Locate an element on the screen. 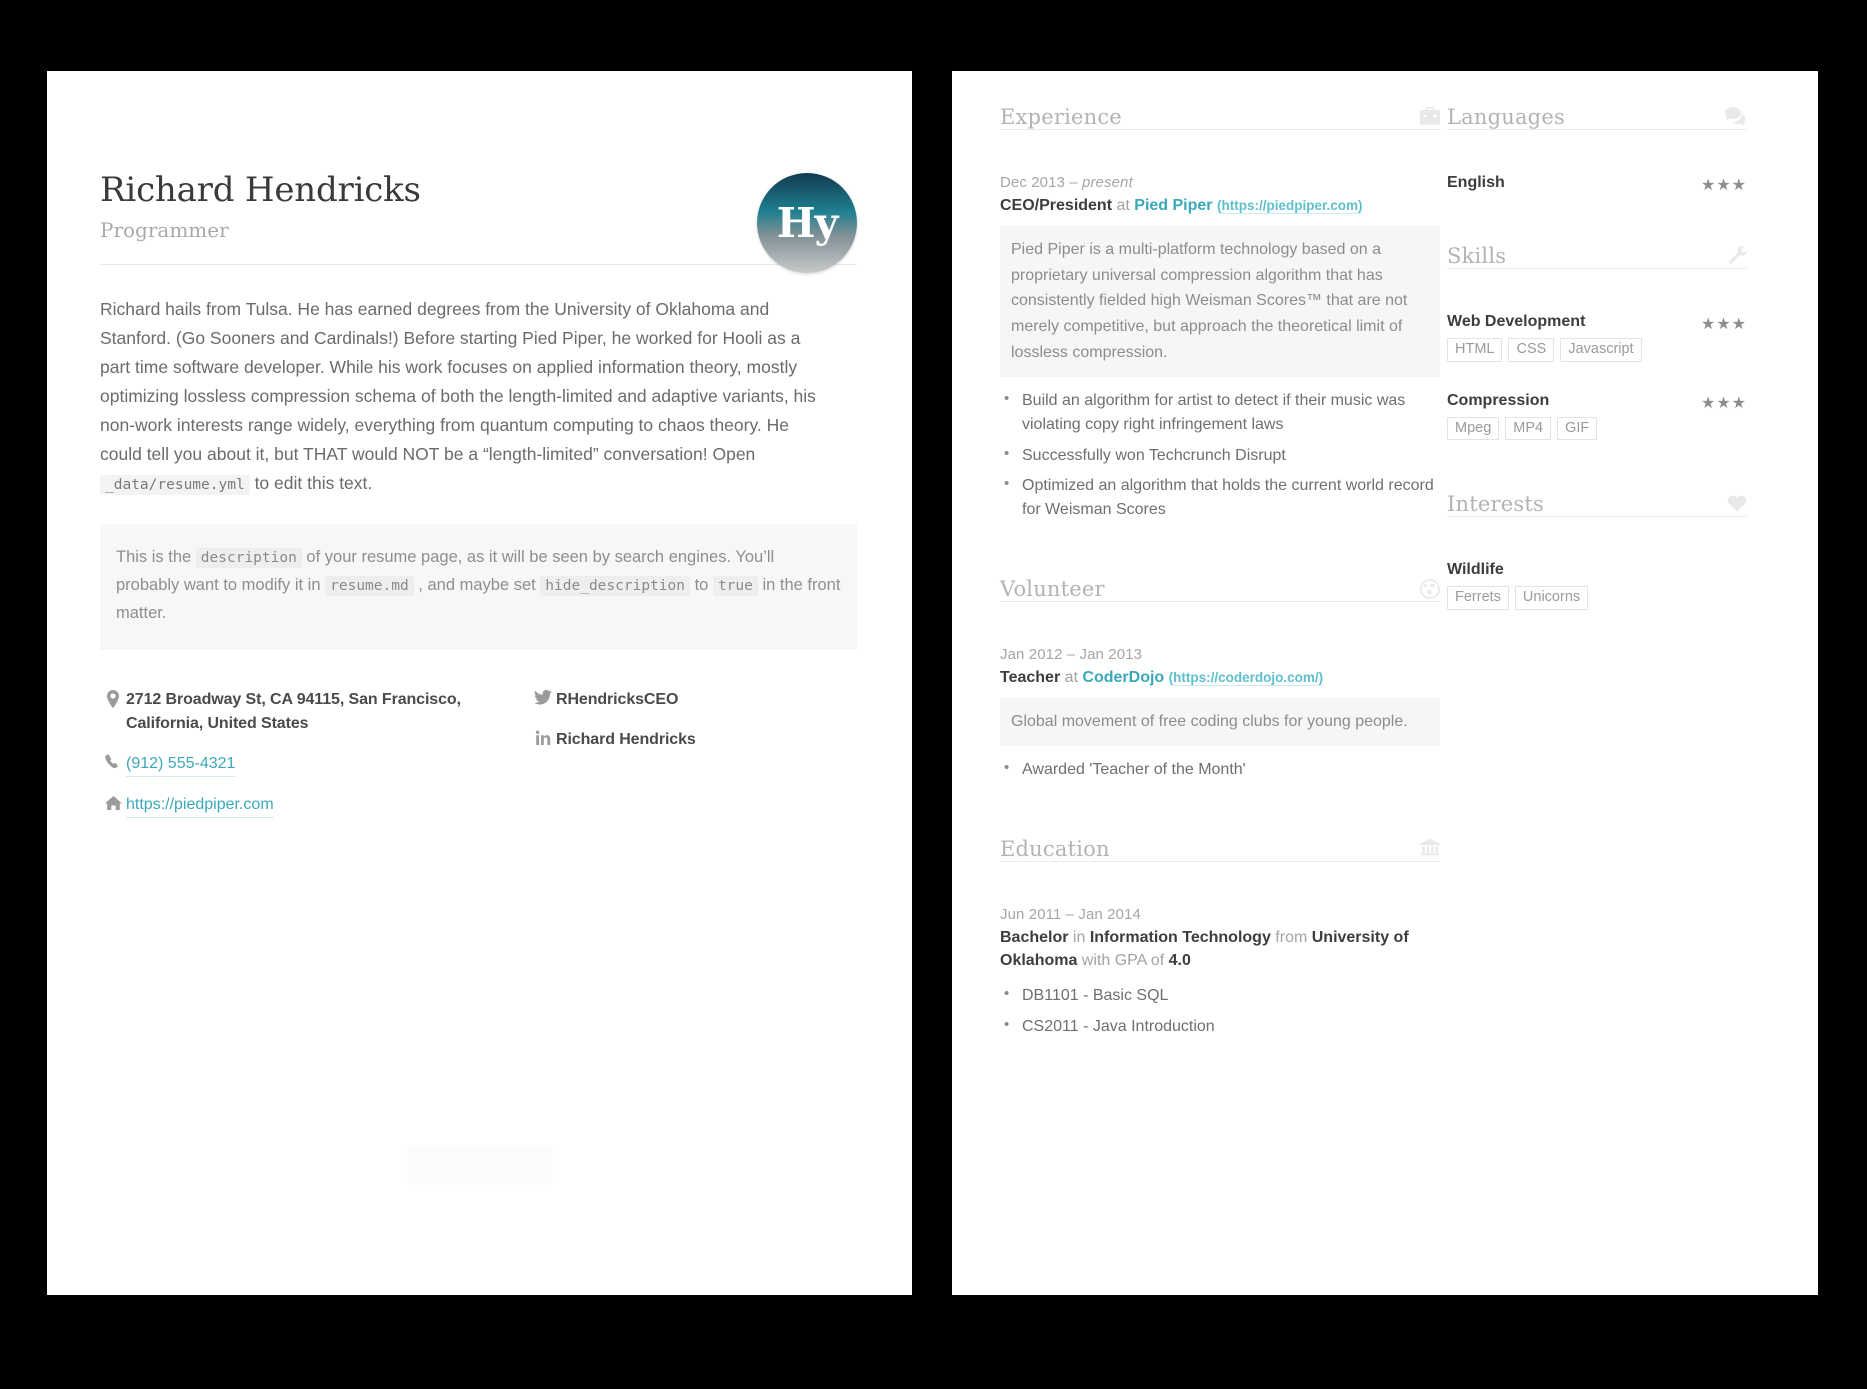 Image resolution: width=1867 pixels, height=1389 pixels. volunteer-entry-date: Jan 2012 – Jan 2013 is located at coordinates (1071, 654).